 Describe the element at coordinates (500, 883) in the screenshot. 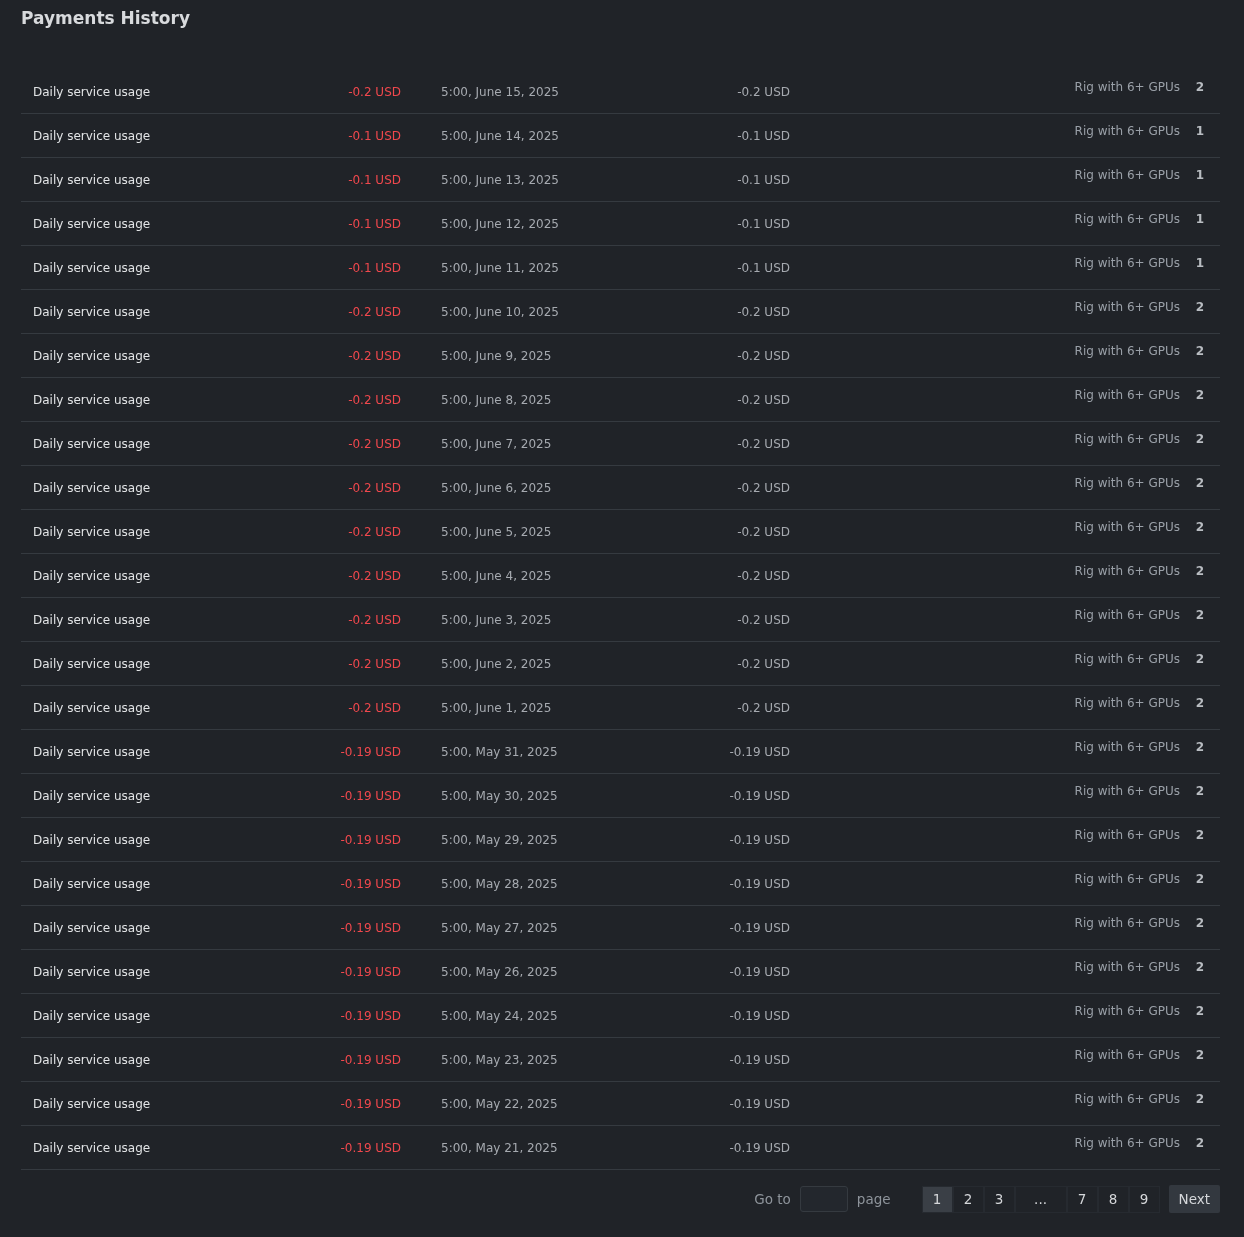

I see `date-cell-text: 5:00, May 28, 2025` at that location.